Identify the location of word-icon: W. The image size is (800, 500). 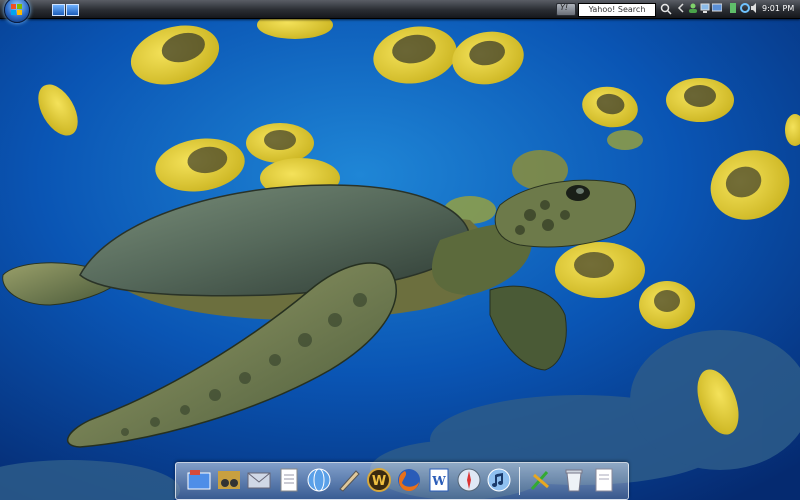
(439, 480).